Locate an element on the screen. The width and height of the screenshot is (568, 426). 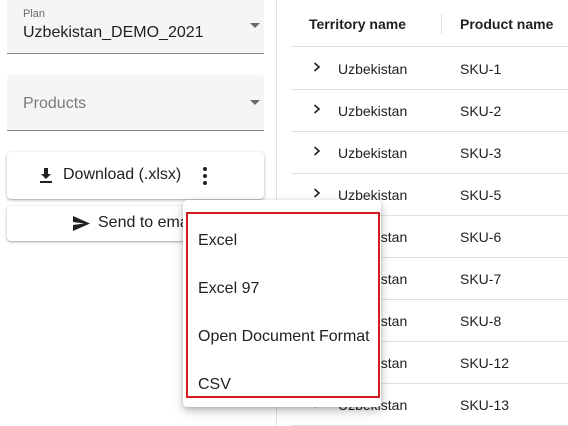
product-cell: SKU-7 is located at coordinates (481, 279).